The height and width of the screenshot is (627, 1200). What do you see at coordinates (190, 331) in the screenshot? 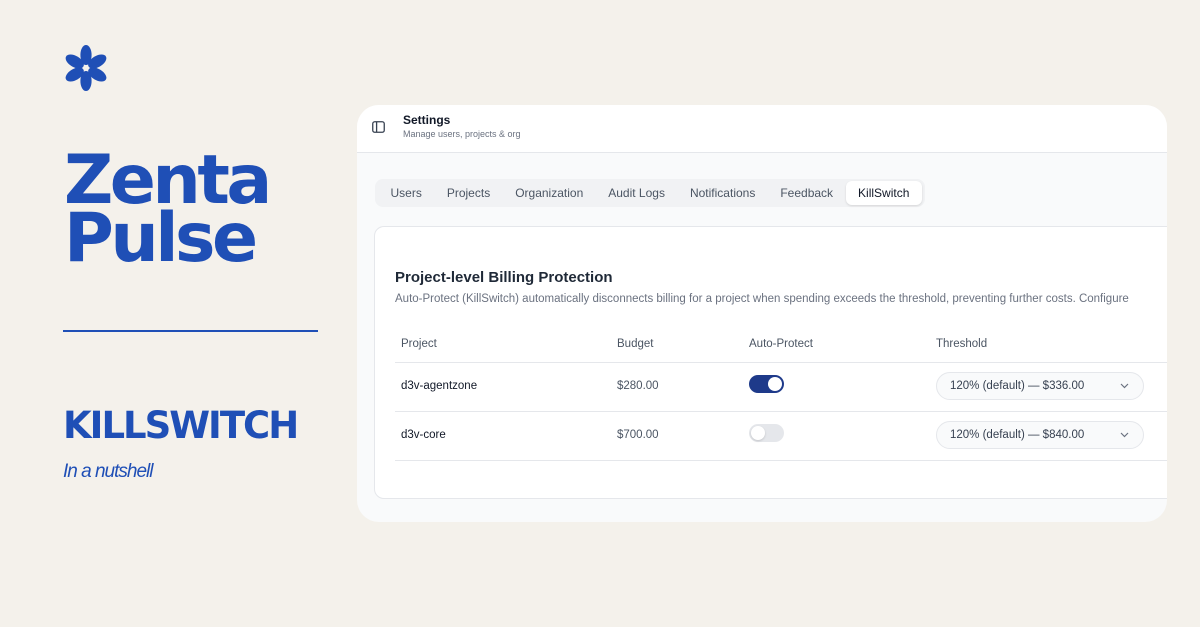
I see `brand-divider` at bounding box center [190, 331].